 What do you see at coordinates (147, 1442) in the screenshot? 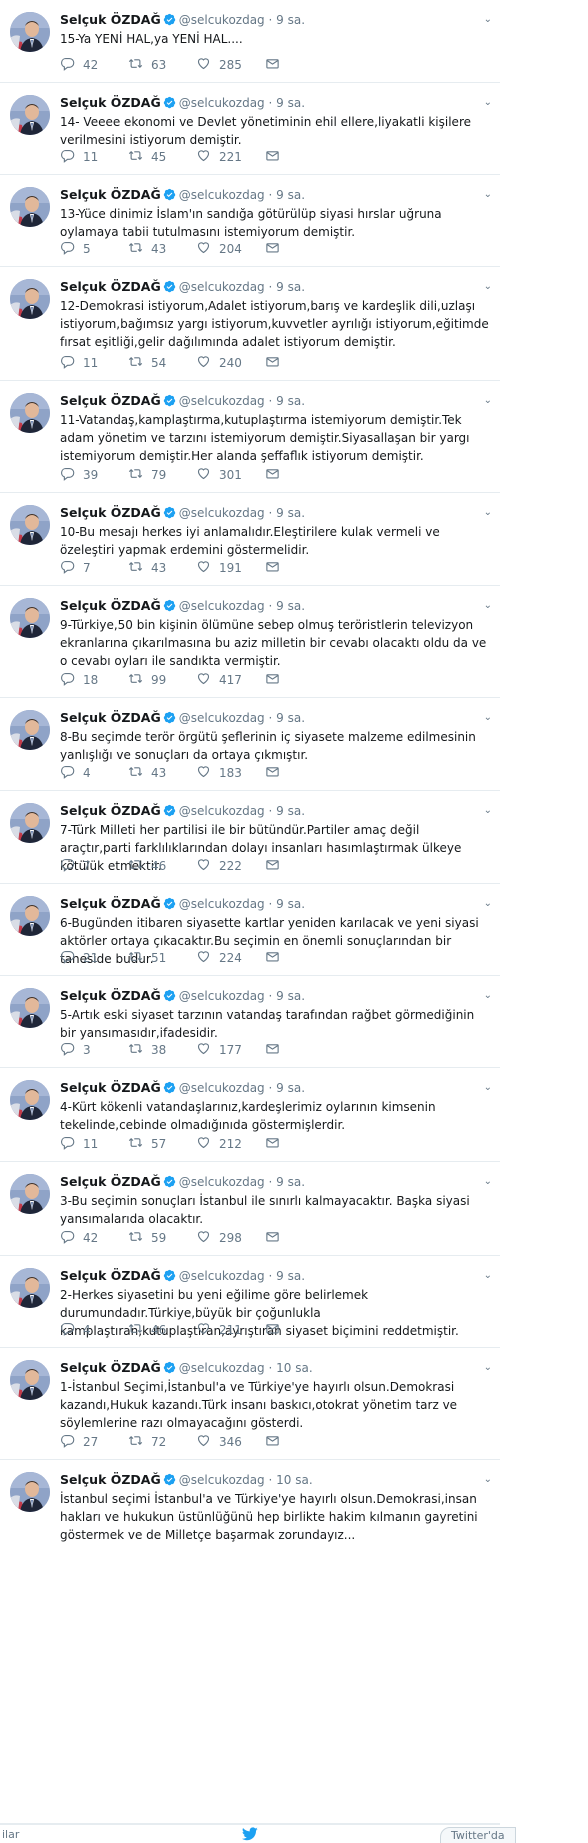
I see `retweet-button: 72` at bounding box center [147, 1442].